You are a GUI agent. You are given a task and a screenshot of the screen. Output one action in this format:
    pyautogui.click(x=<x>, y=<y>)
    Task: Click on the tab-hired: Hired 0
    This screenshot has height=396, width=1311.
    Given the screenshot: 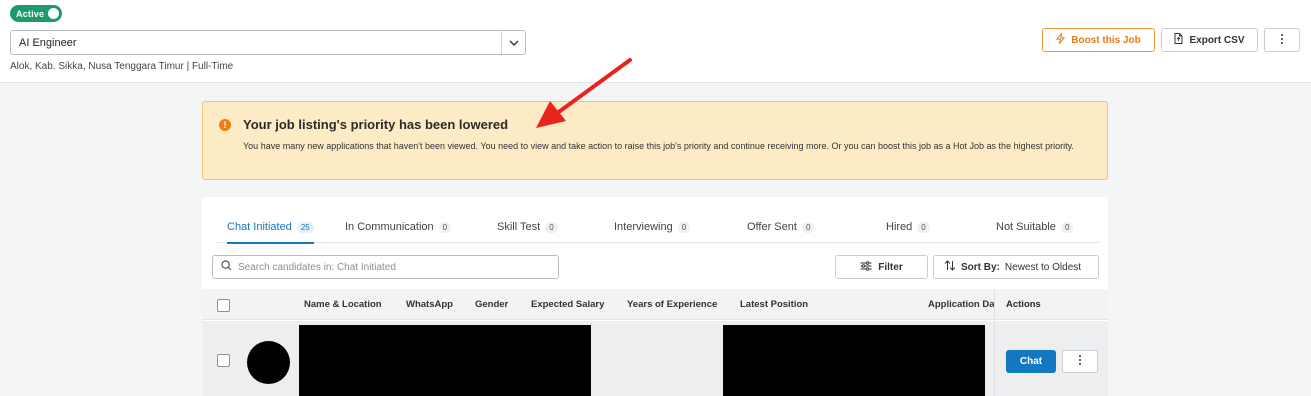 What is the action you would take?
    pyautogui.click(x=908, y=227)
    